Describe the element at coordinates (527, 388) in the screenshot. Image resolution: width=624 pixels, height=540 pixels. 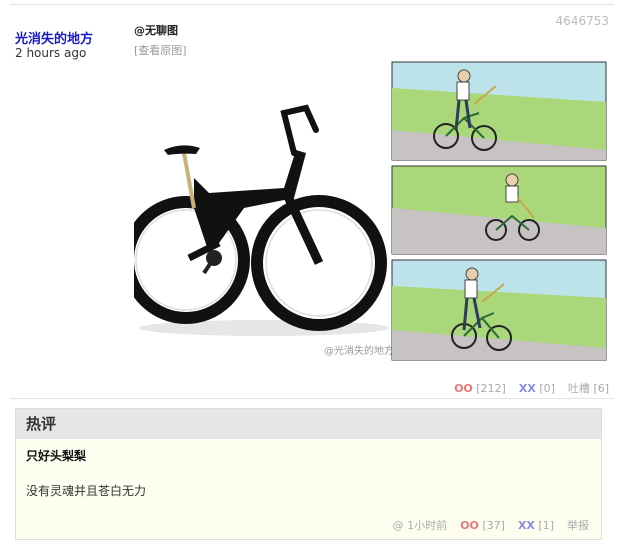
I see `post-xx-button: XX` at that location.